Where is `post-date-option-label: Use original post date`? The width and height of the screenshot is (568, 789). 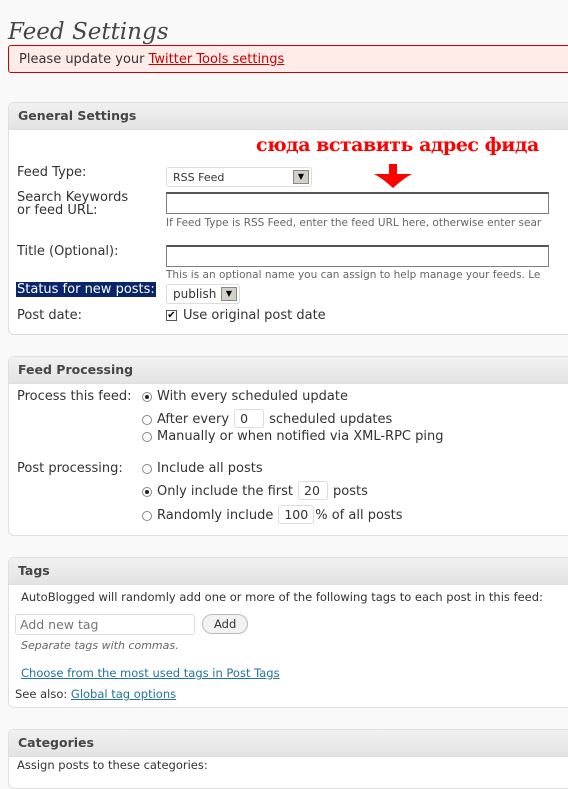 post-date-option-label: Use original post date is located at coordinates (254, 315).